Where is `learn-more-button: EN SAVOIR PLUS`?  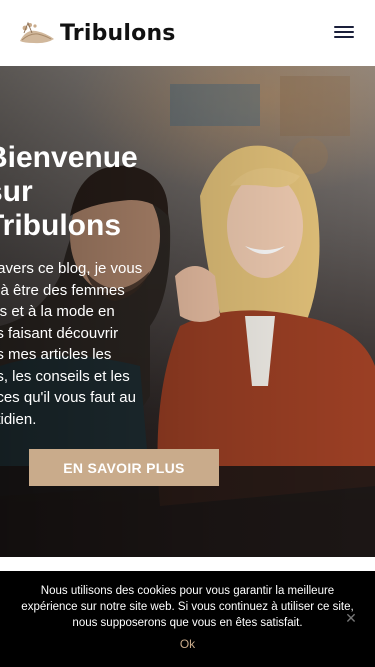 learn-more-button: EN SAVOIR PLUS is located at coordinates (124, 467).